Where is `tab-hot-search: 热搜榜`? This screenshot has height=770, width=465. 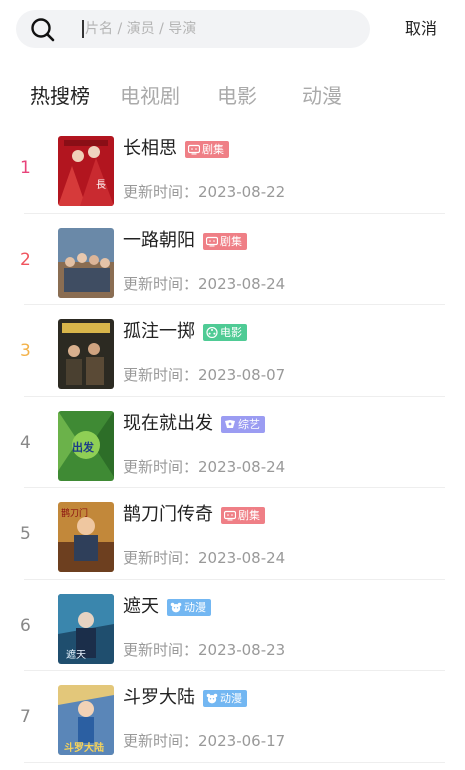 tab-hot-search: 热搜榜 is located at coordinates (60, 96).